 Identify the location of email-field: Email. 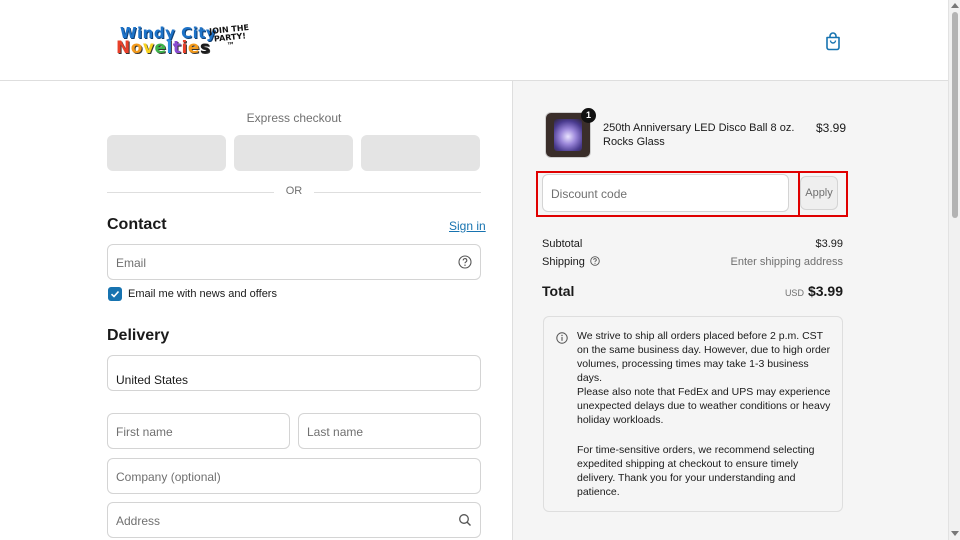
(294, 262).